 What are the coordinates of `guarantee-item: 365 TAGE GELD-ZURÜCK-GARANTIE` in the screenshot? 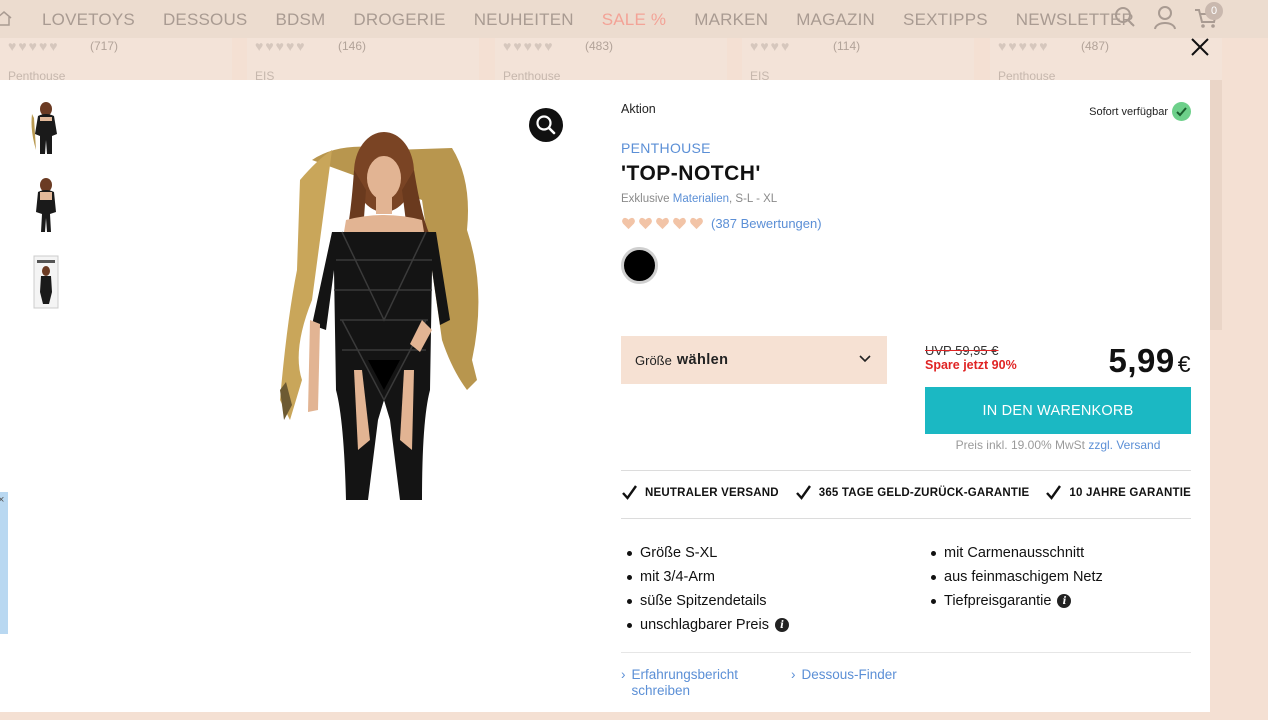 It's located at (912, 492).